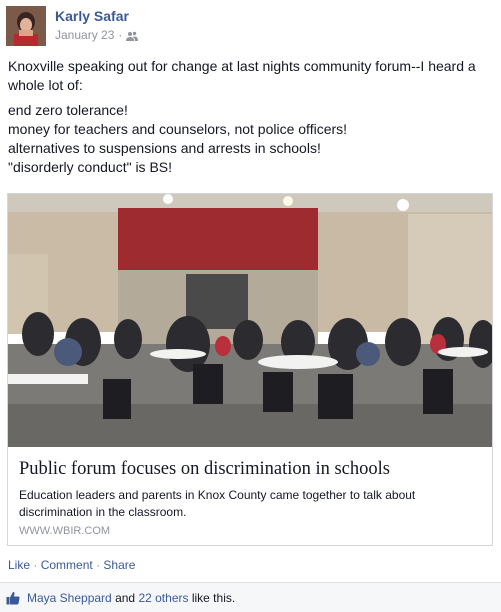  I want to click on likes-and: and, so click(125, 598).